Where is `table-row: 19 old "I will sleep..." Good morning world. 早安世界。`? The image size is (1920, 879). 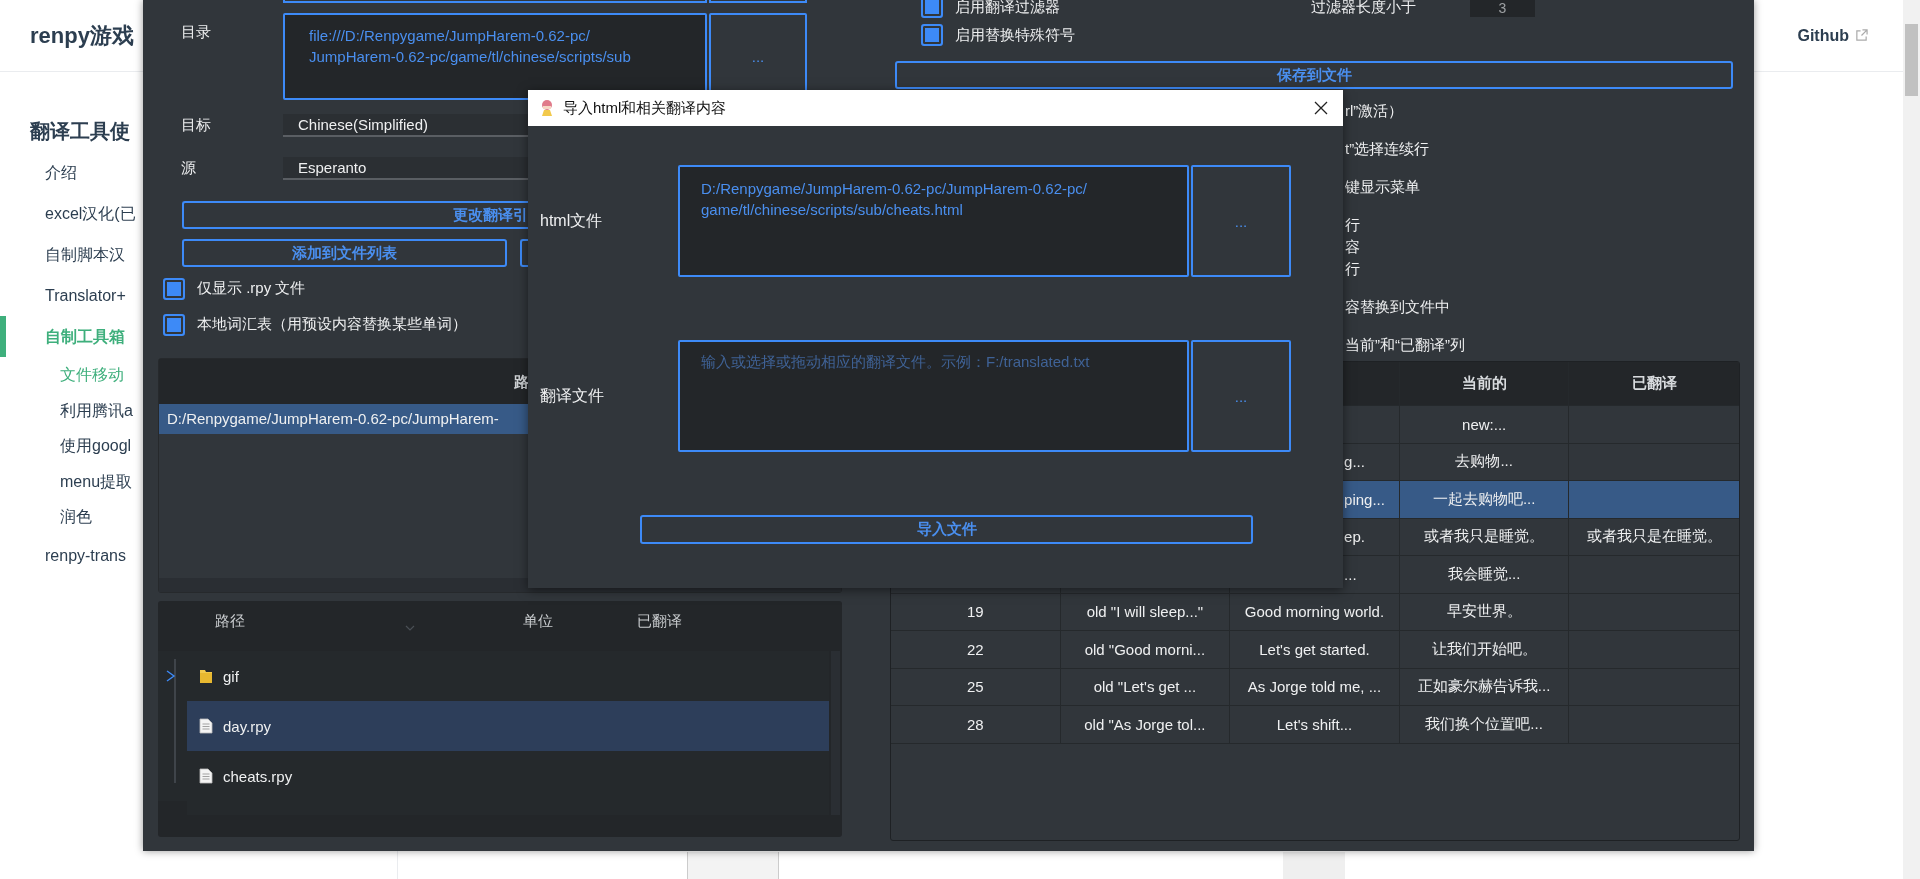
table-row: 19 old "I will sleep..." Good morning world. 早安世界。 is located at coordinates (1315, 612).